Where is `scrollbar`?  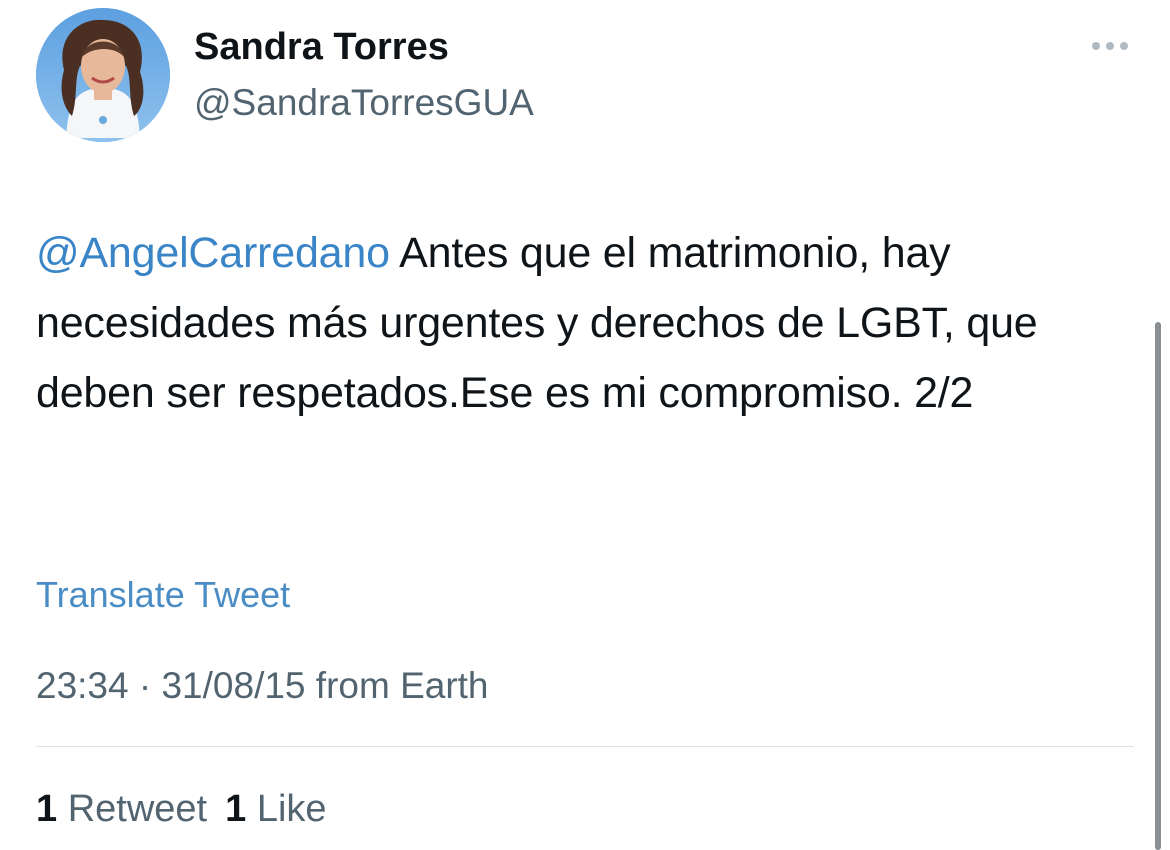
scrollbar is located at coordinates (1158, 586).